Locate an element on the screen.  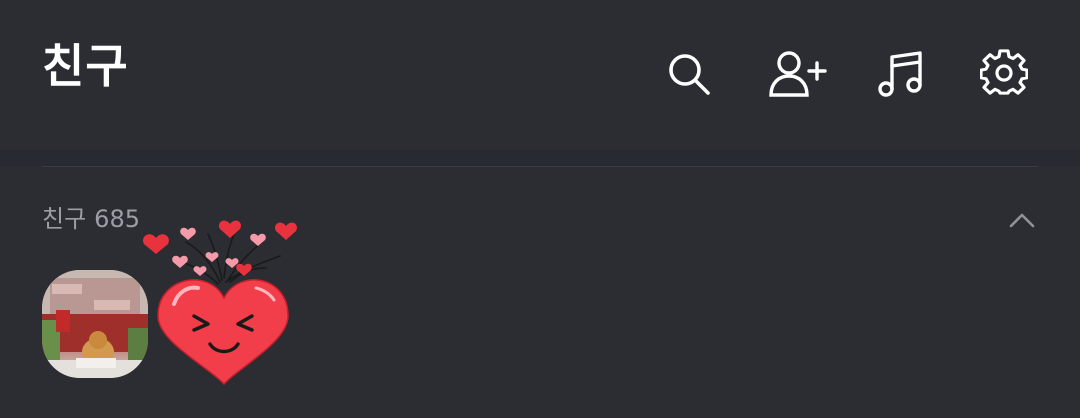
divider is located at coordinates (540, 166).